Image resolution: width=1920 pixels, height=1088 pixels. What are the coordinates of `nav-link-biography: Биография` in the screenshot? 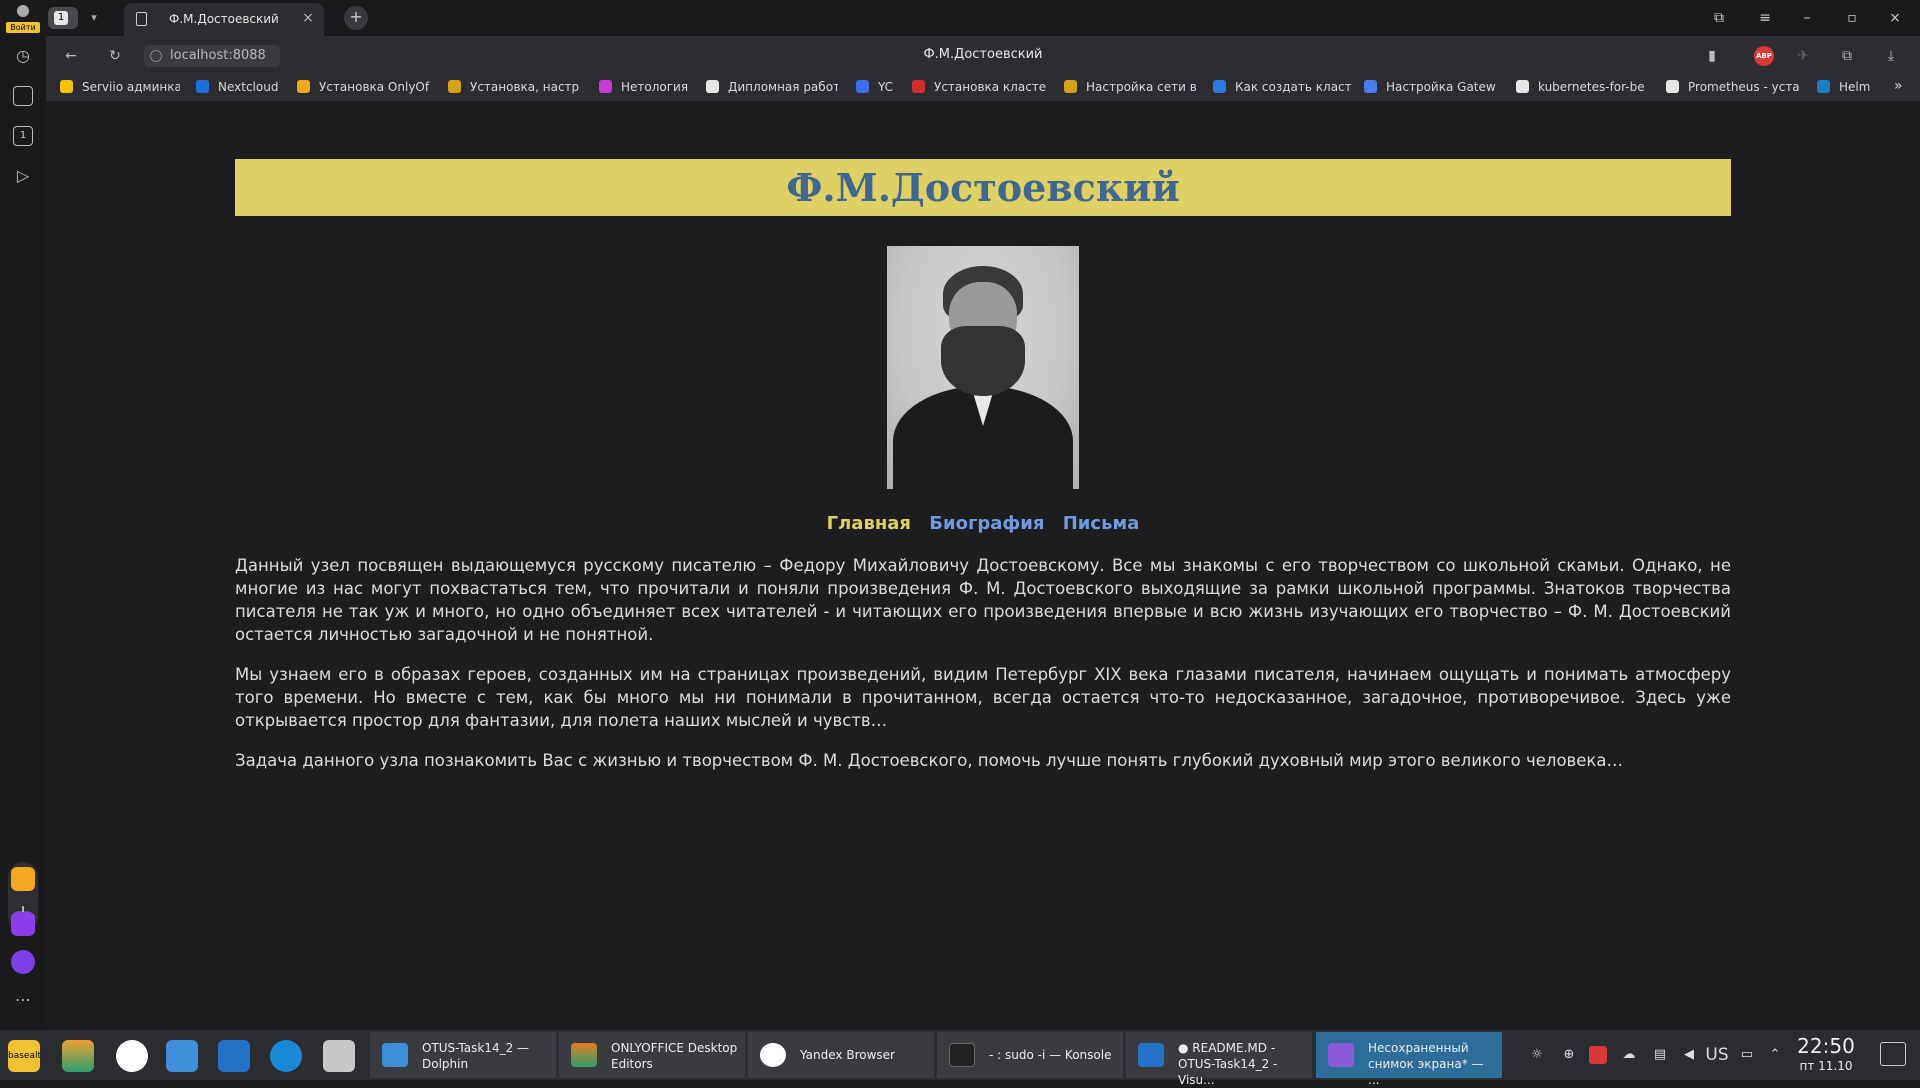 It's located at (986, 523).